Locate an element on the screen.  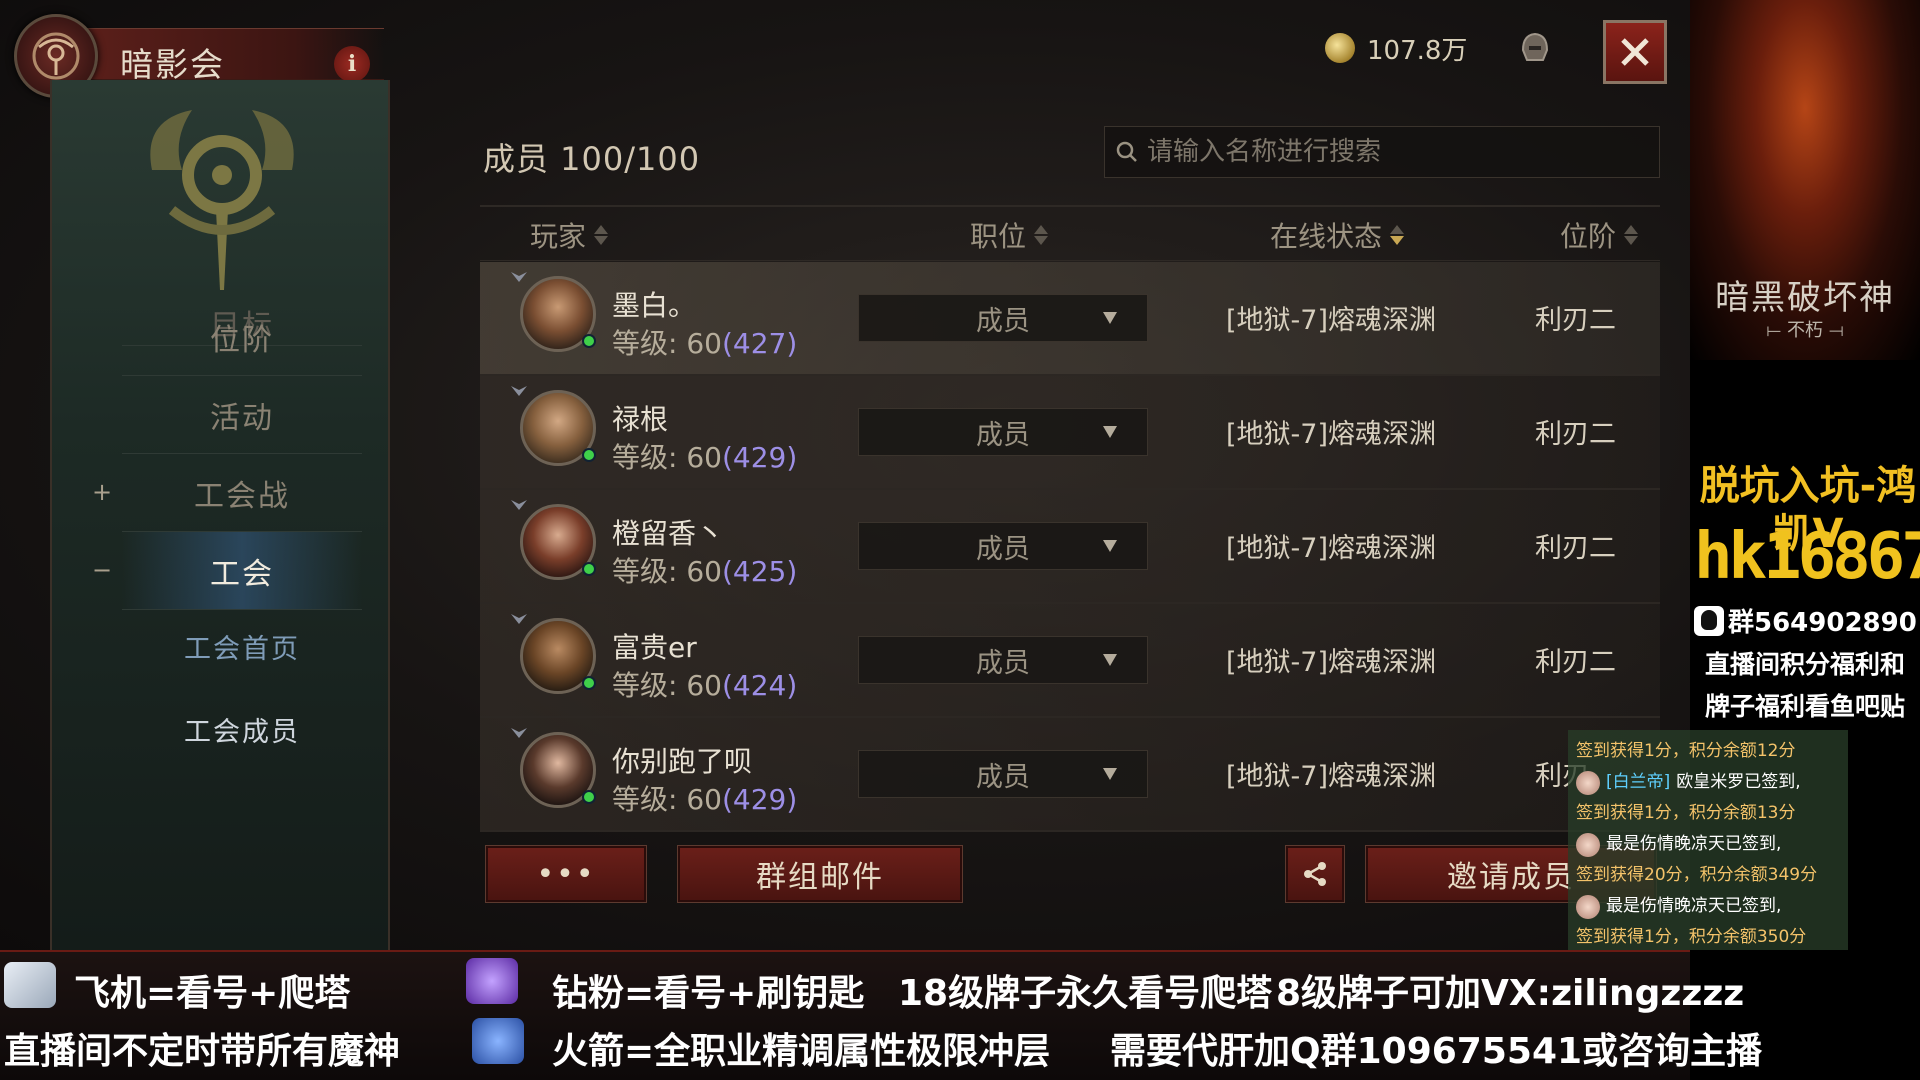
paragon-level: (425) is located at coordinates (759, 571).